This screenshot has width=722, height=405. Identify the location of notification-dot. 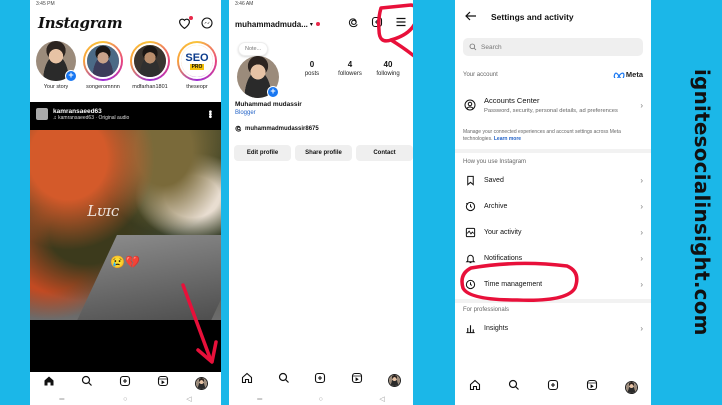
(317, 24).